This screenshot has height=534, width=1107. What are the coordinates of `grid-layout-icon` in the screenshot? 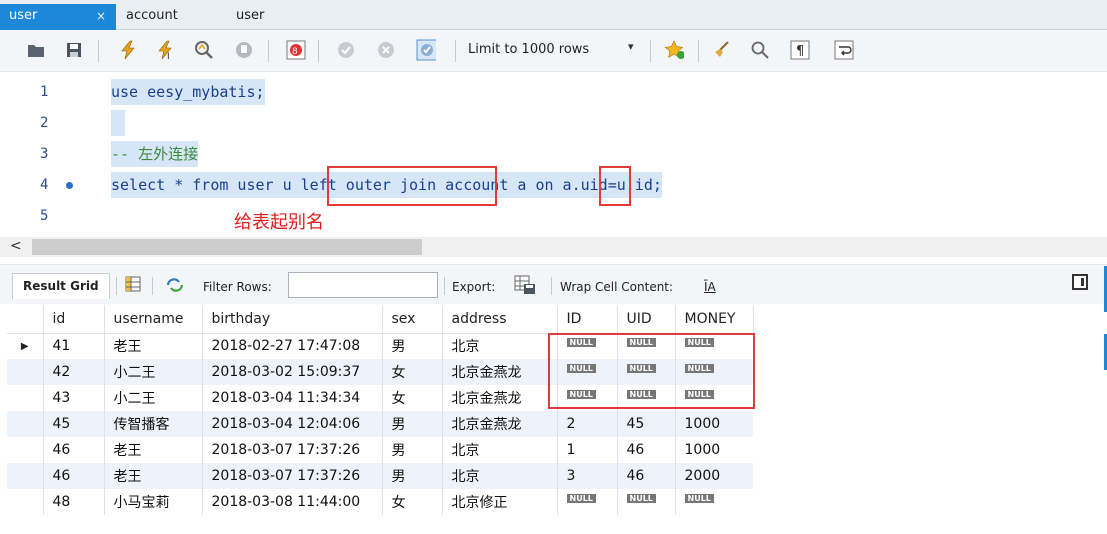 It's located at (133, 286).